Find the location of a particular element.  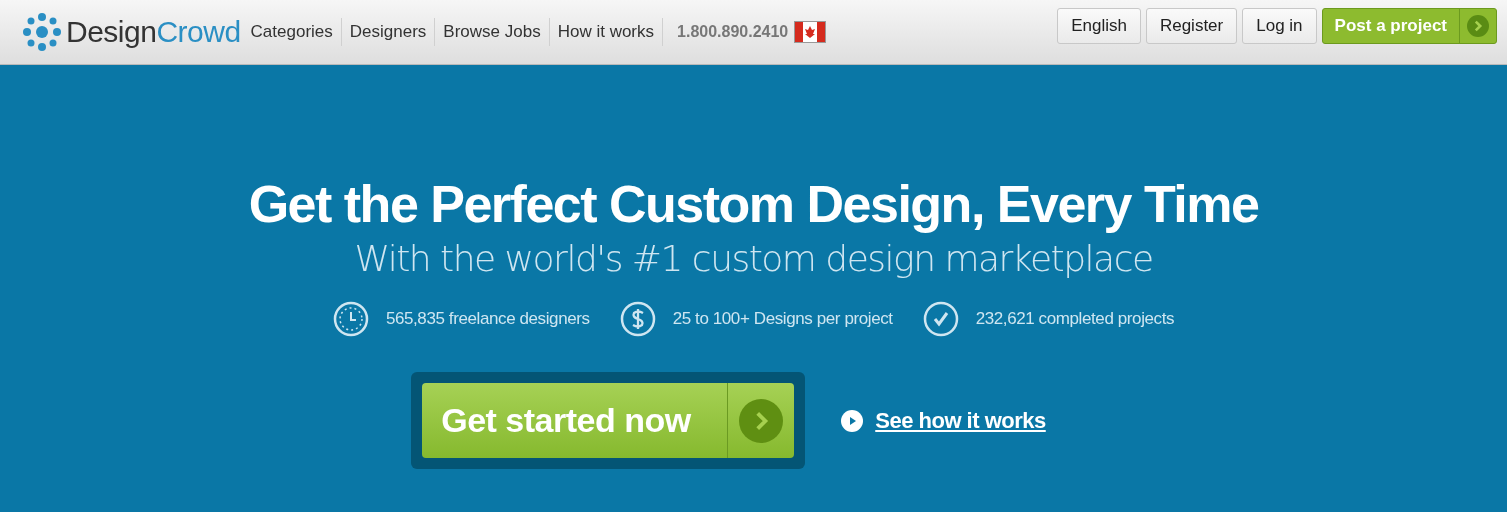

stat-text: 25 to 100+ Designs per project is located at coordinates (782, 319).